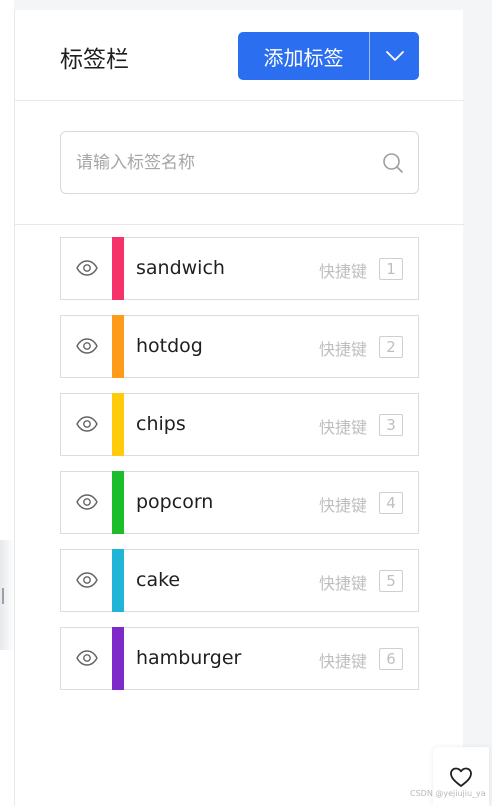  What do you see at coordinates (448, 793) in the screenshot?
I see `watermark: CSDN @yejiujiu_ya` at bounding box center [448, 793].